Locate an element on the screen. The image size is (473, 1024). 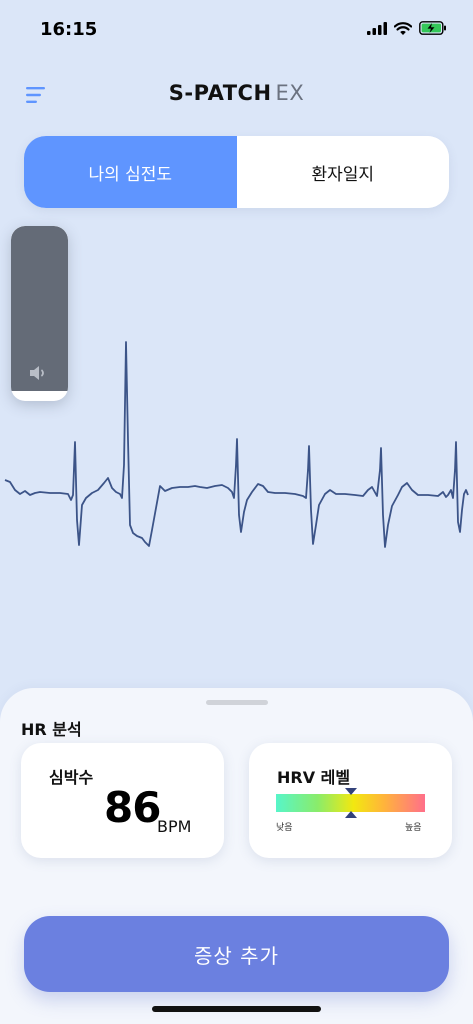
app-header: S-PATCH EX is located at coordinates (236, 95).